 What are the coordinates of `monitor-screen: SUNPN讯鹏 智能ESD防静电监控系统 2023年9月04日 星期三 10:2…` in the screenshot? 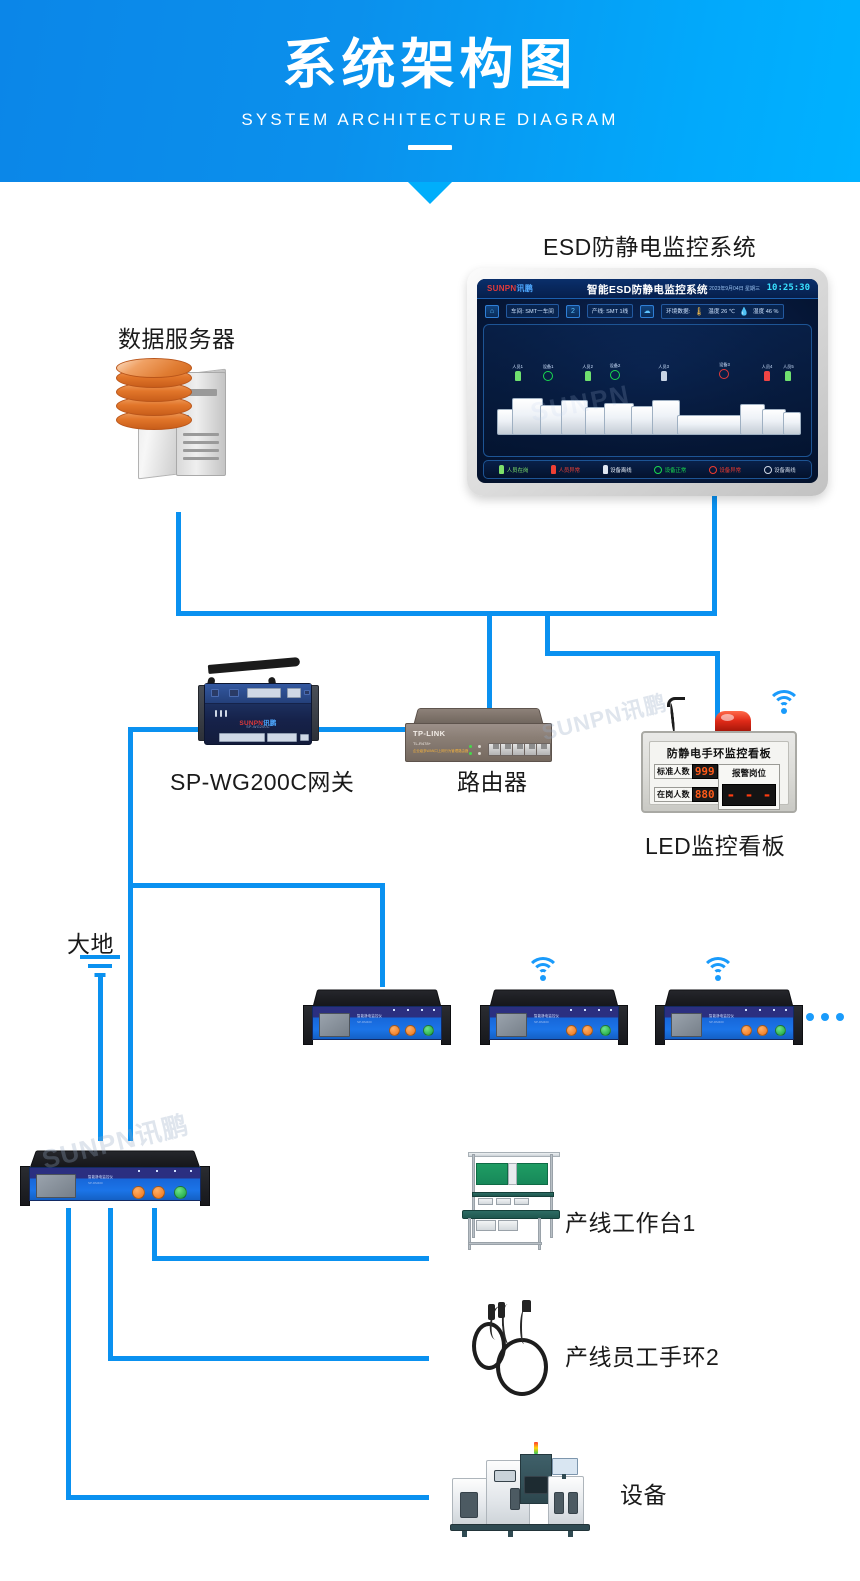 It's located at (647, 381).